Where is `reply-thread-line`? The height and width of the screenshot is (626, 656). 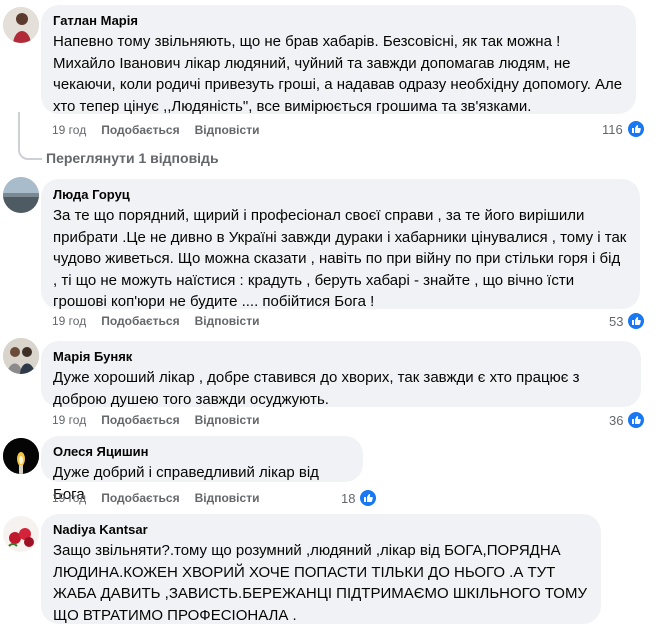
reply-thread-line is located at coordinates (30, 136).